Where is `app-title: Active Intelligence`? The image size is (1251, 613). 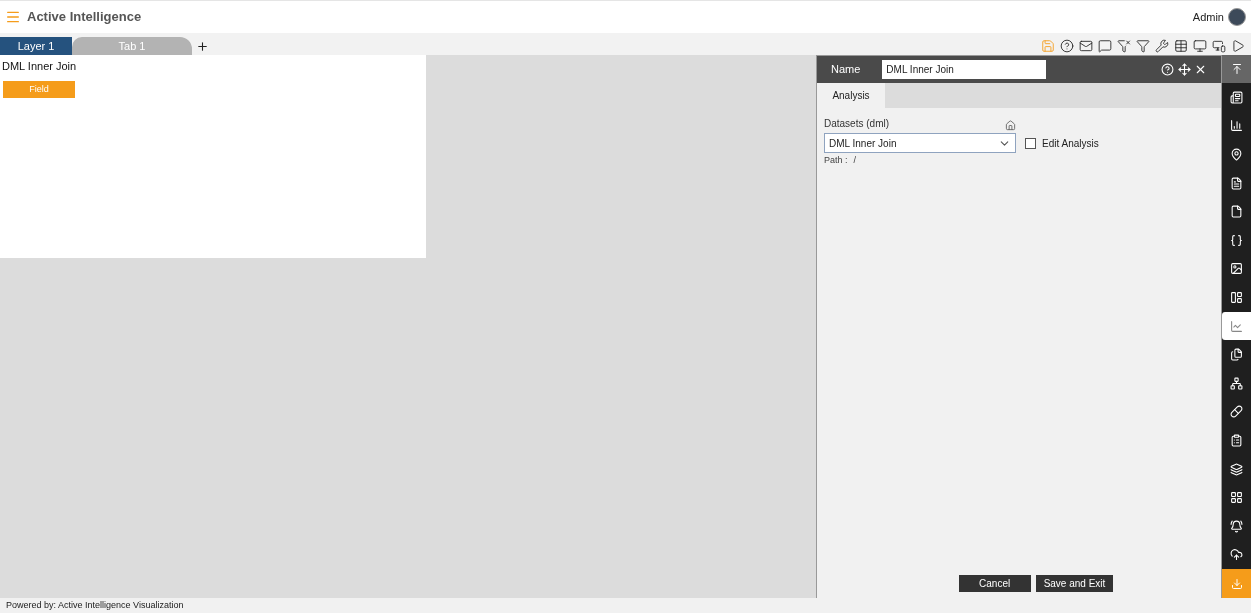 app-title: Active Intelligence is located at coordinates (84, 17).